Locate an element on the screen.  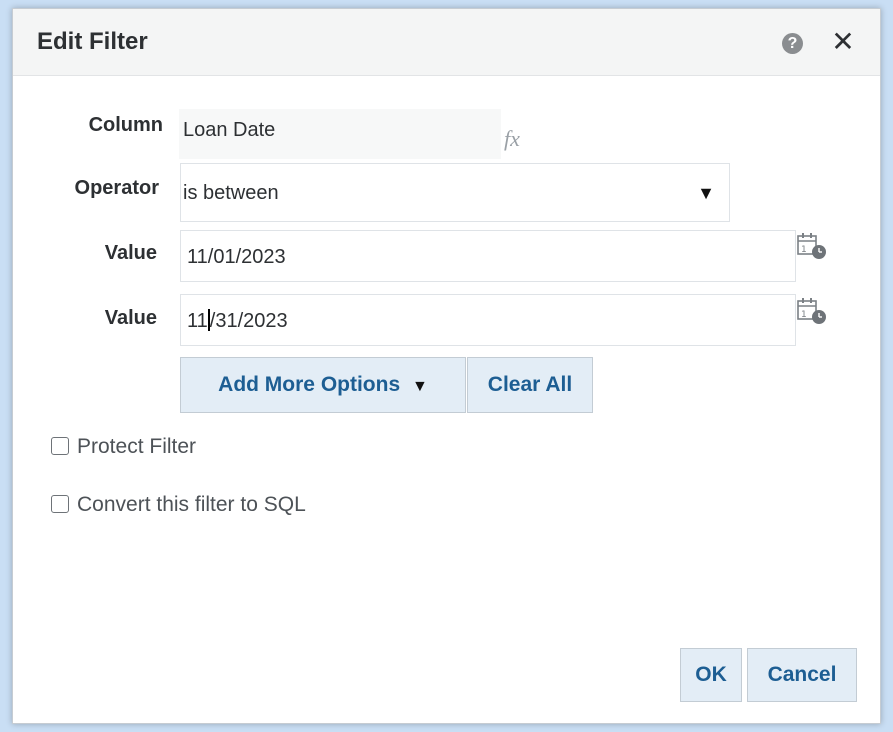
cancel-button: Cancel is located at coordinates (802, 675).